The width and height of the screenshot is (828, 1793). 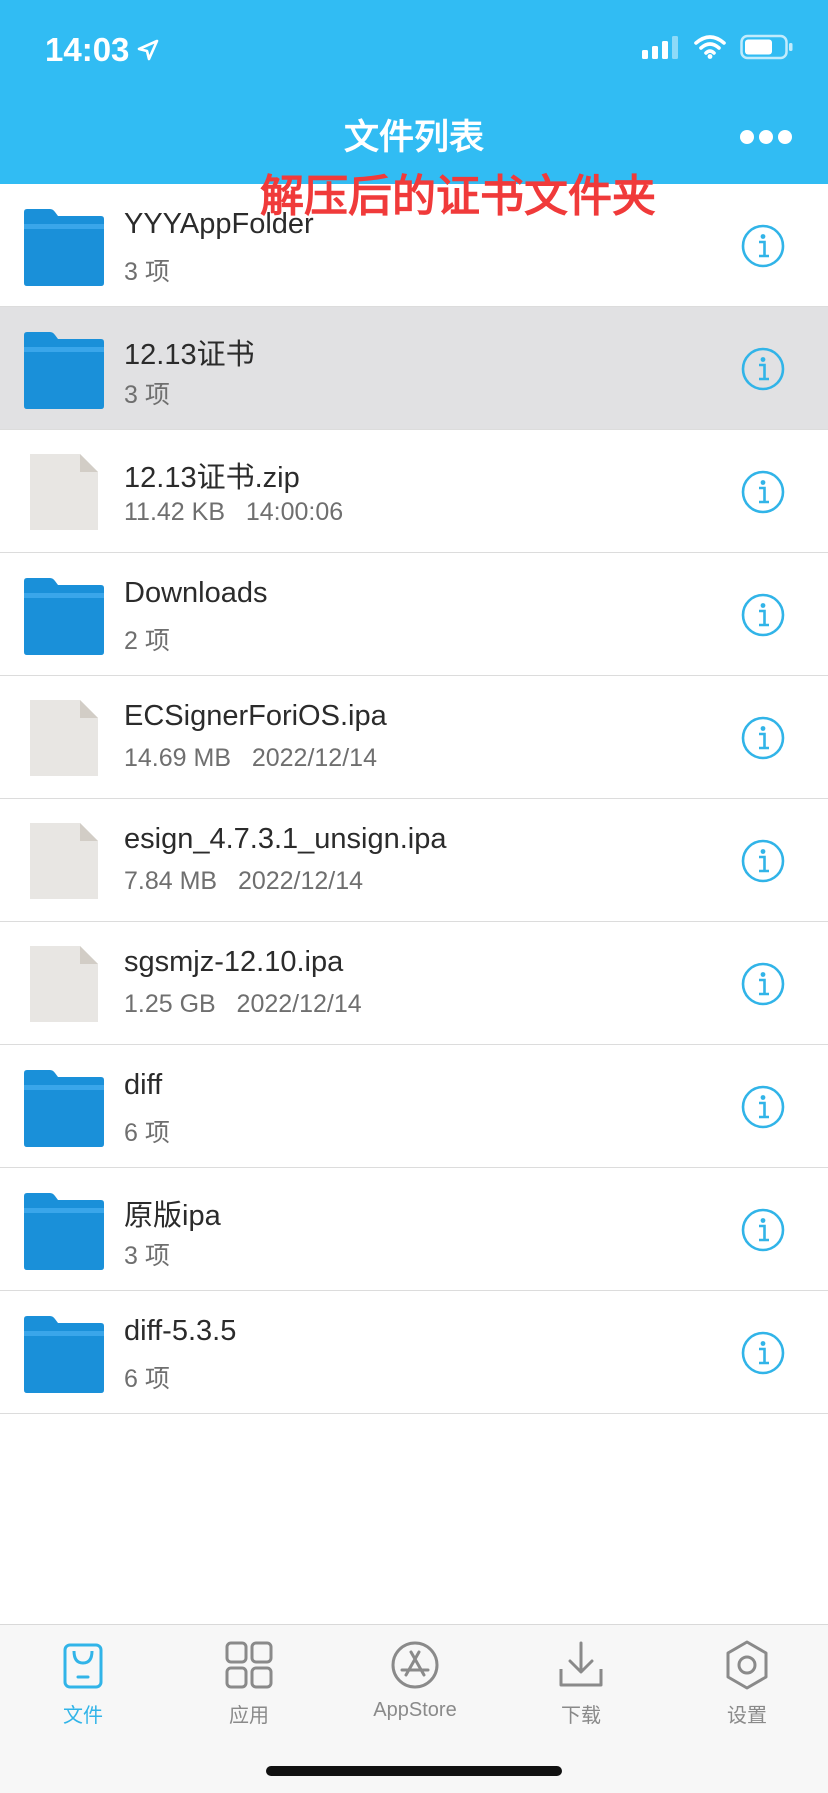 What do you see at coordinates (415, 1710) in the screenshot?
I see `tab-label: AppStore` at bounding box center [415, 1710].